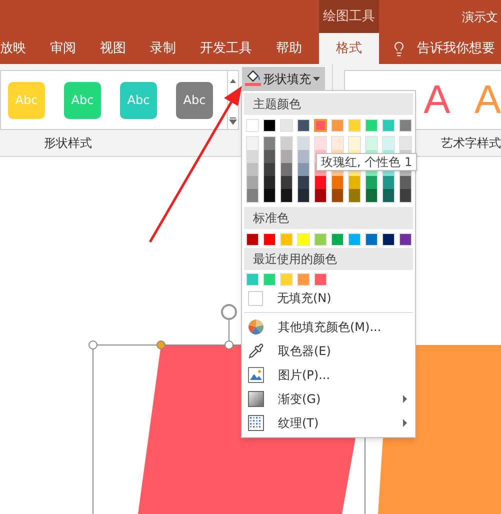 Image resolution: width=501 pixels, height=514 pixels. I want to click on contextual-tab-label: 绘图工具, so click(349, 16).